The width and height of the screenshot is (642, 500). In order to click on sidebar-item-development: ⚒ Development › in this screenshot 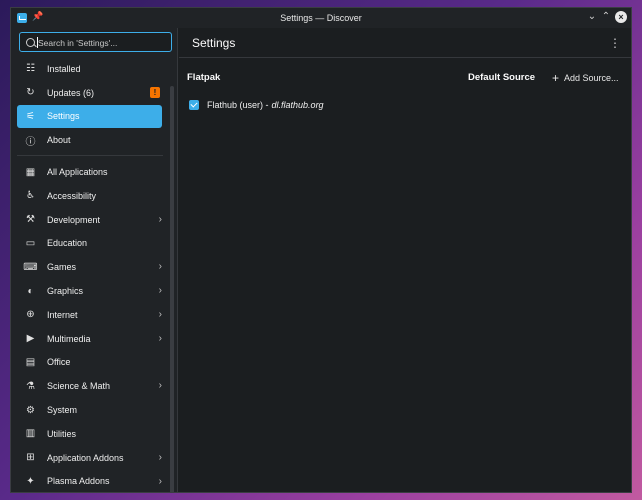, I will do `click(89, 220)`.